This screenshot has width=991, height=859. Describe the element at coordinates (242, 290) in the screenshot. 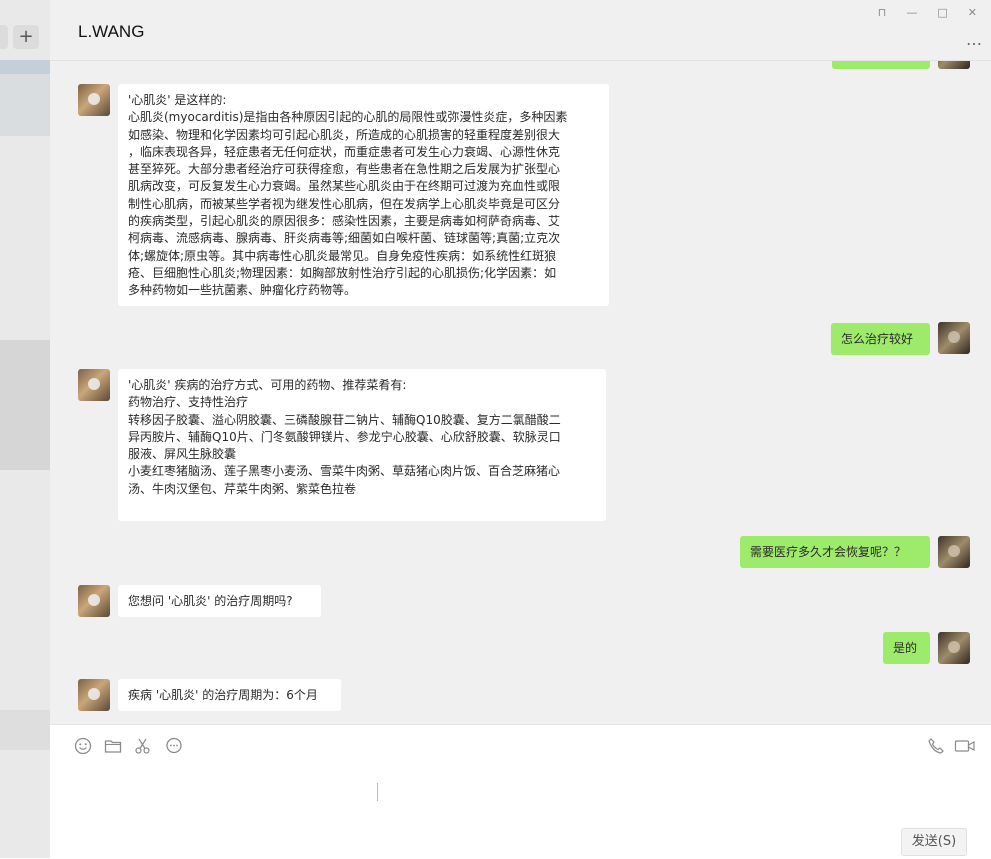

I see `message-line: 多种药物如一些抗菌素、肿瘤化疗药物等。` at that location.